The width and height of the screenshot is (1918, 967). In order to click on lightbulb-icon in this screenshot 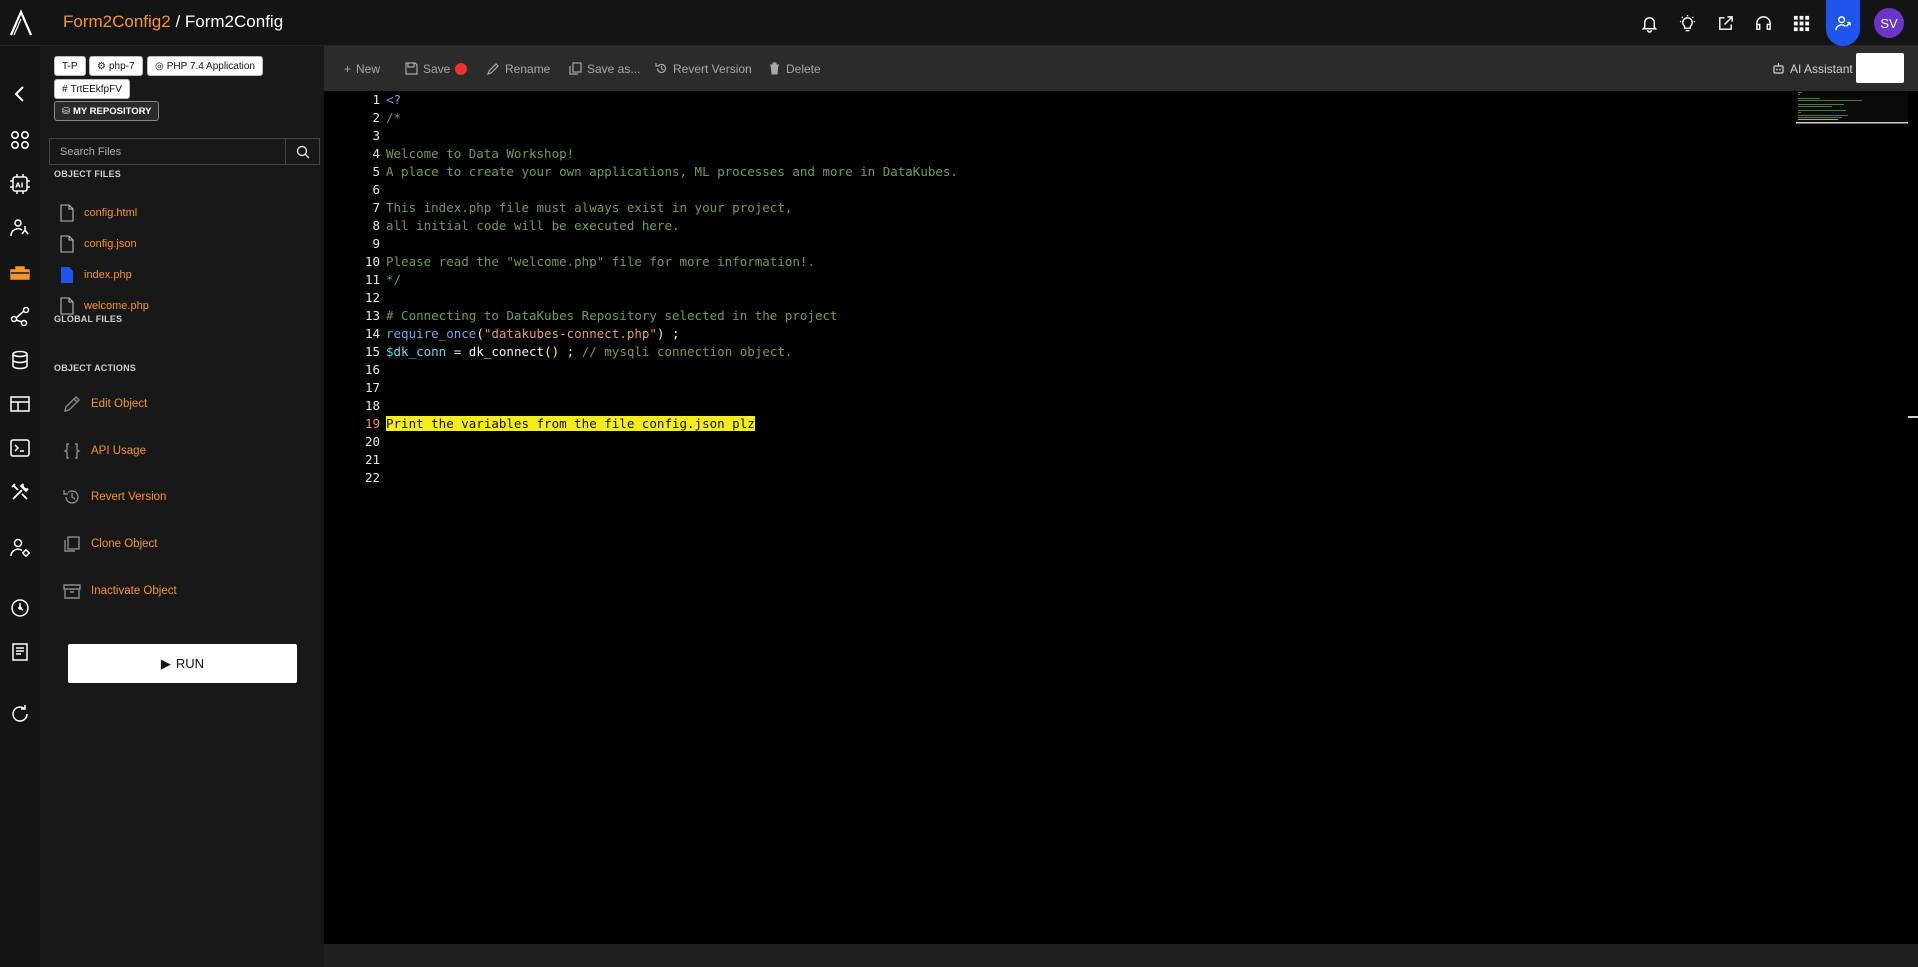, I will do `click(1687, 23)`.